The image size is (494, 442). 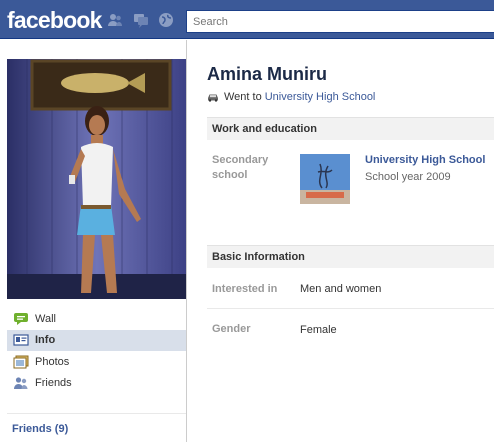 I want to click on search-input, so click(x=340, y=21).